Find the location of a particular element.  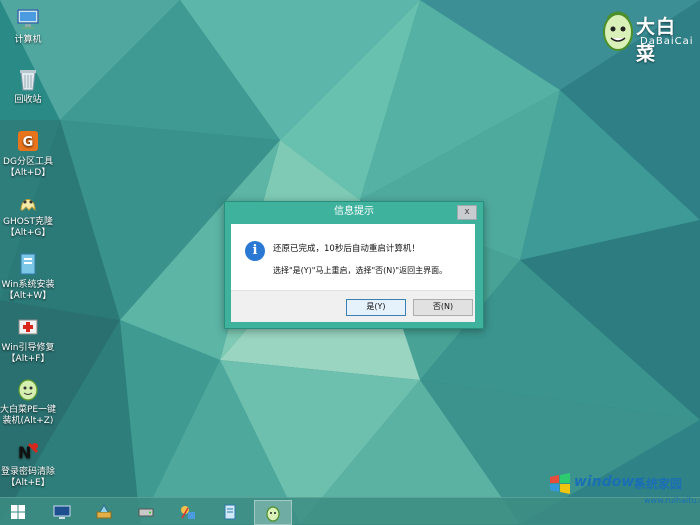

icon-label: Win引导修复 is located at coordinates (28, 348).